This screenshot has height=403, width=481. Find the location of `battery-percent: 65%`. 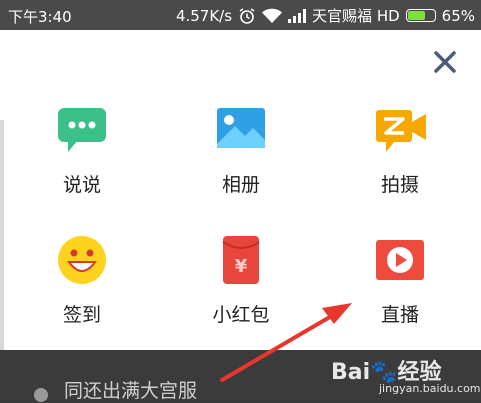

battery-percent: 65% is located at coordinates (458, 15).